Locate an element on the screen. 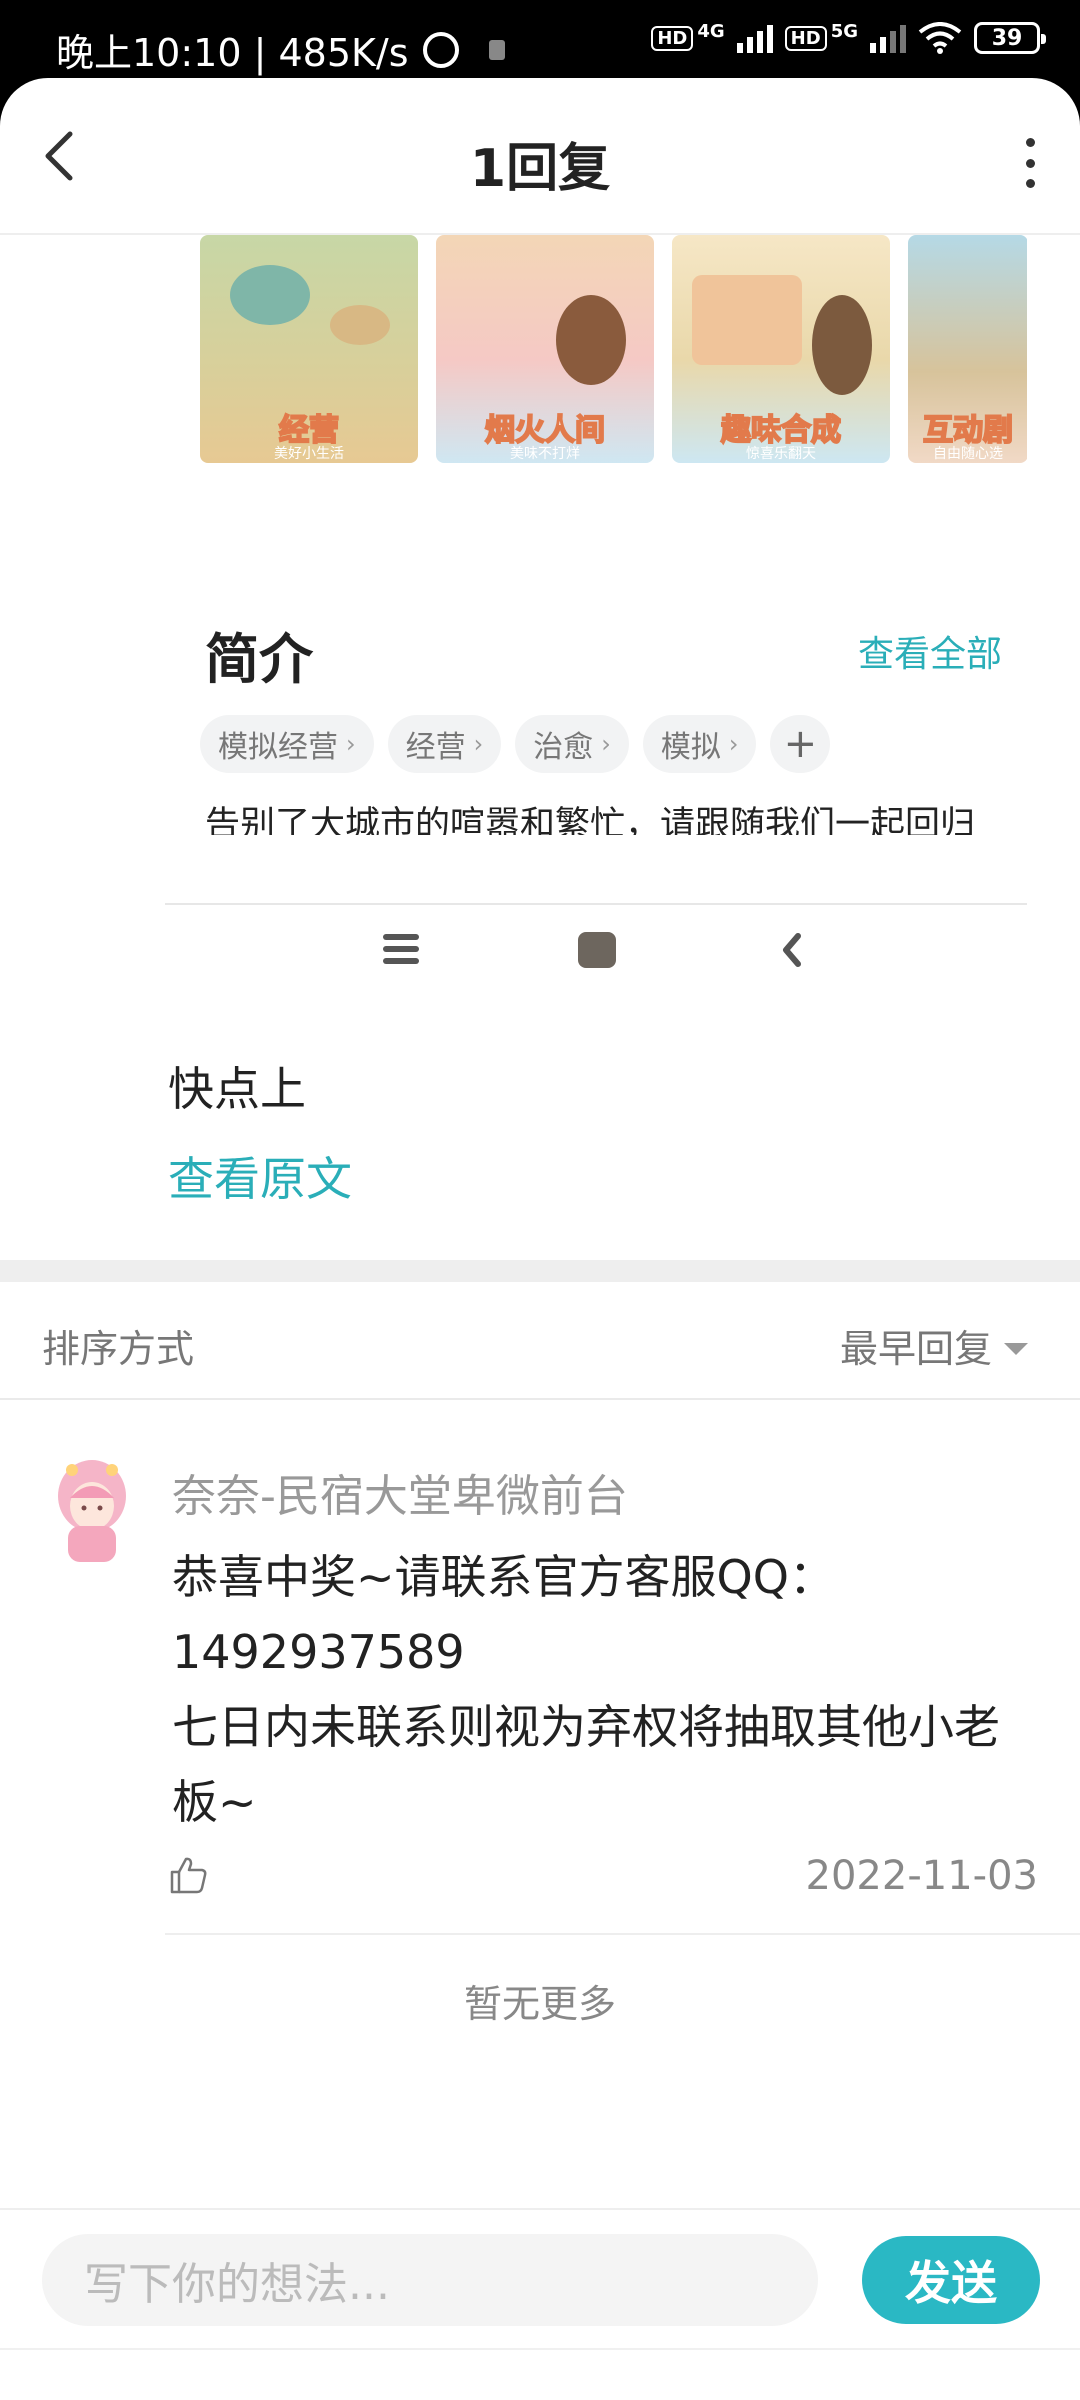  tag-chip: 经营 › is located at coordinates (444, 744).